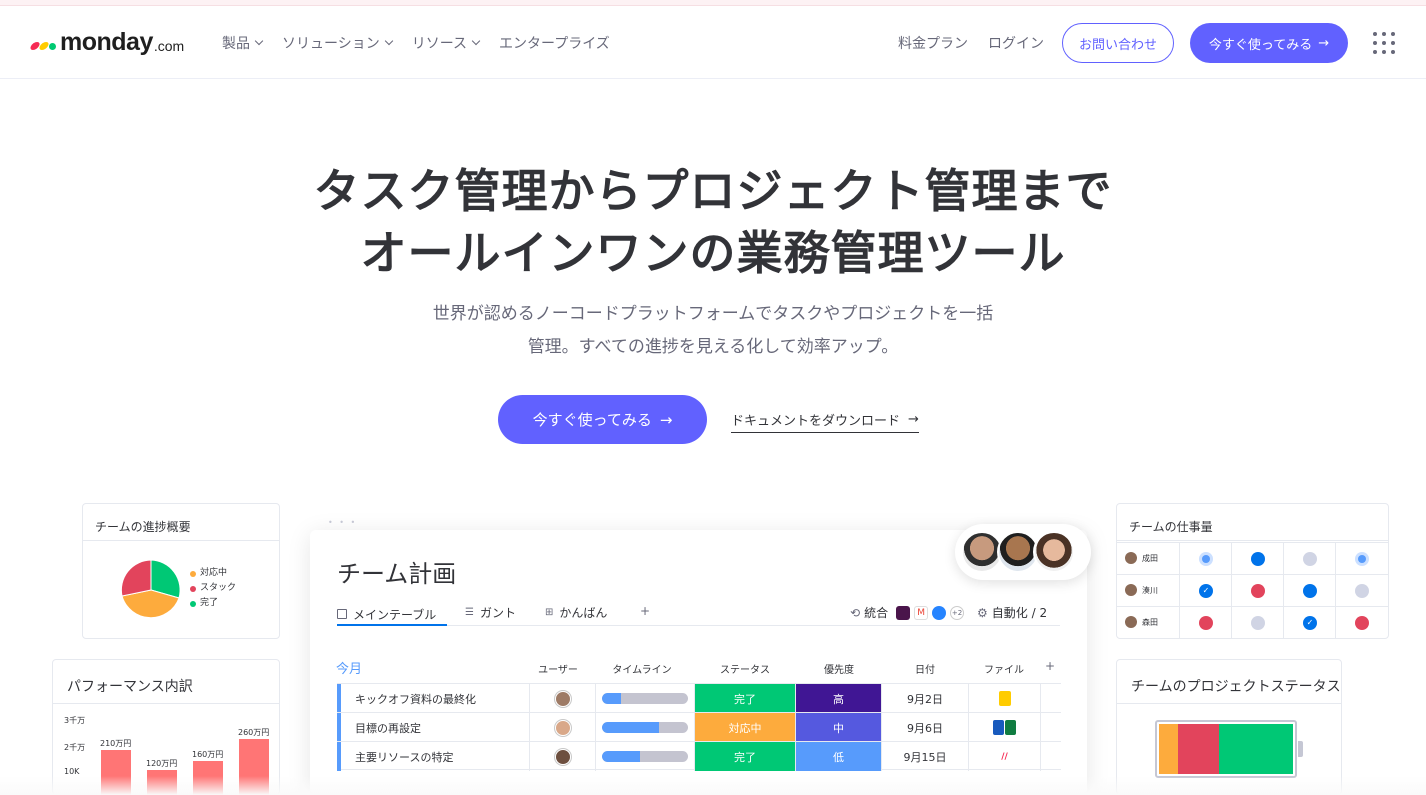  Describe the element at coordinates (349, 667) in the screenshot. I see `group-title: 今月` at that location.